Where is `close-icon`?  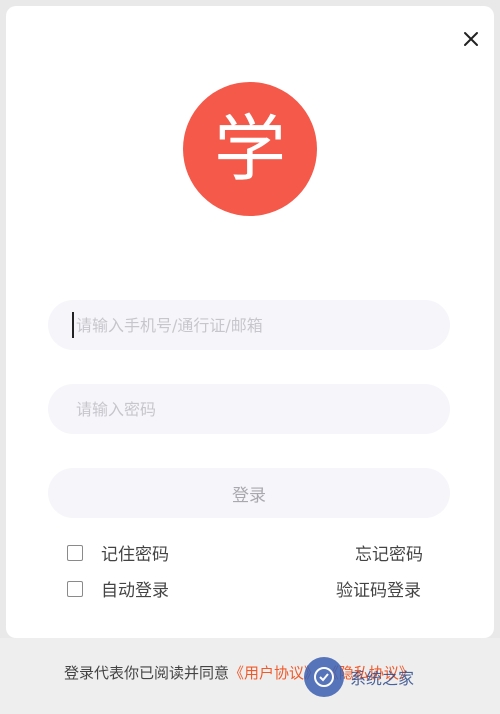 close-icon is located at coordinates (471, 39).